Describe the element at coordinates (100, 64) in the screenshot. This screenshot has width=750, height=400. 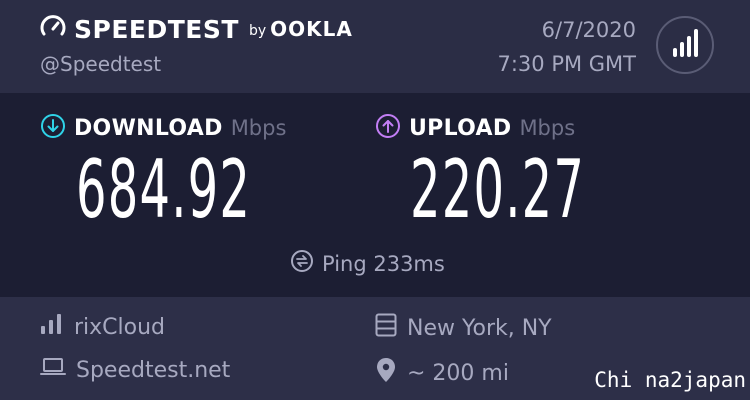
I see `brand-handle: @Speedtest` at that location.